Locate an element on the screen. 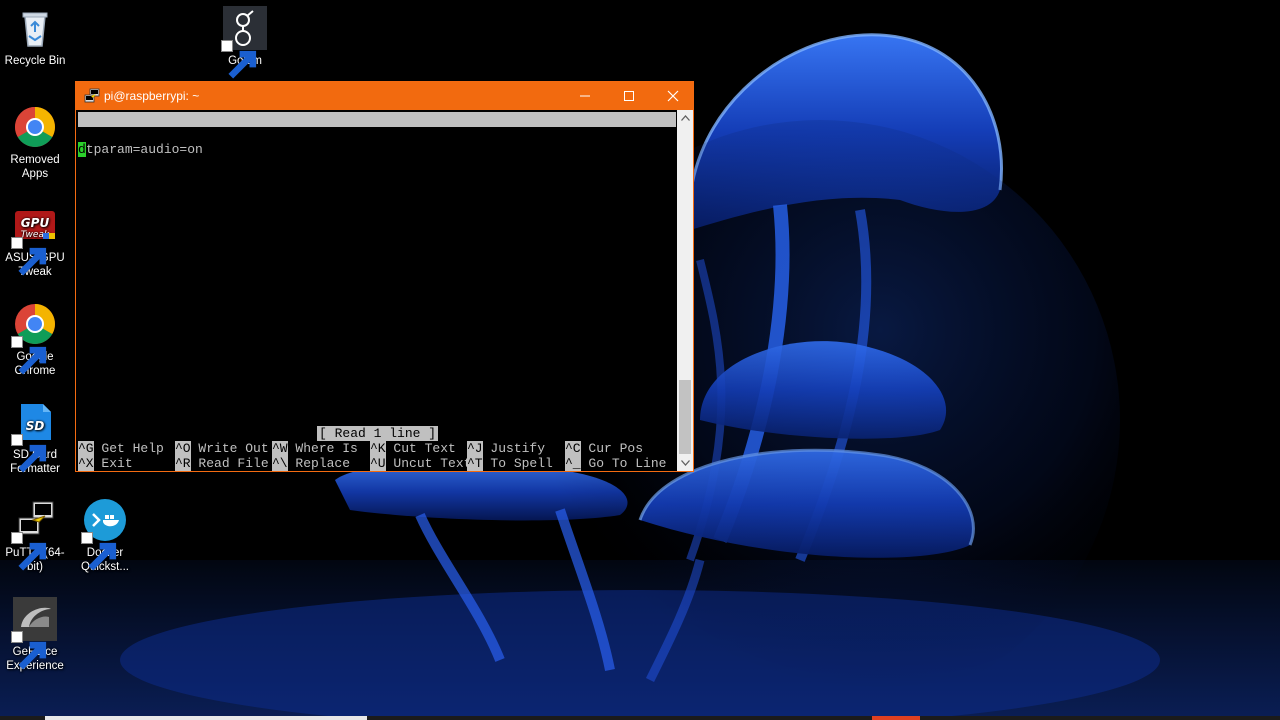  shortcut-get-help: ^G Get Help is located at coordinates (121, 448).